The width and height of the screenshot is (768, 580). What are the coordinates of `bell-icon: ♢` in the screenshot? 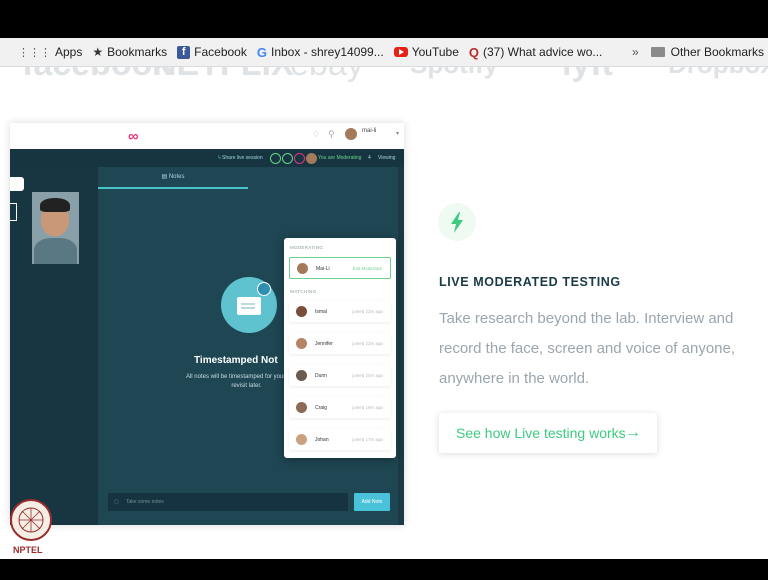 It's located at (316, 134).